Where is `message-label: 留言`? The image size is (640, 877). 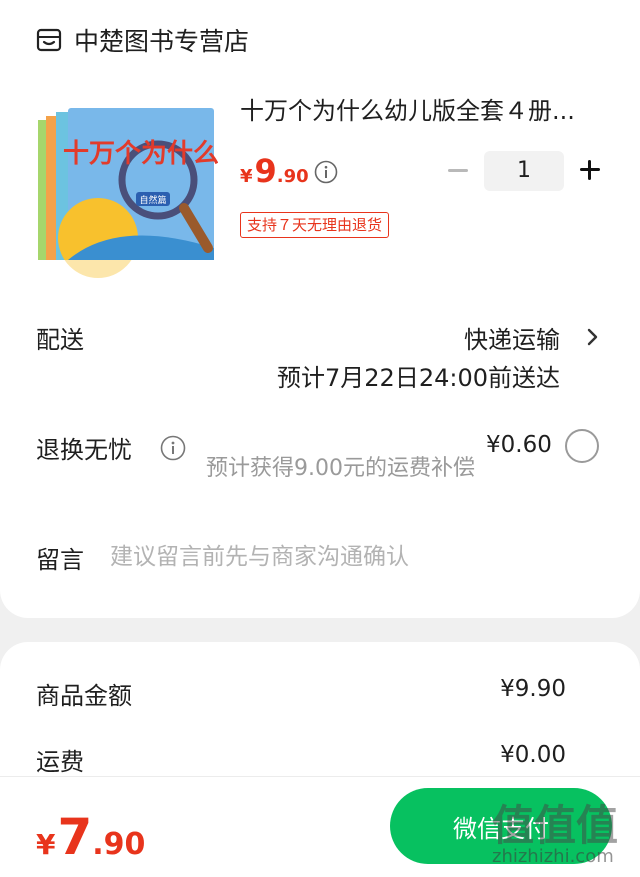 message-label: 留言 is located at coordinates (60, 560).